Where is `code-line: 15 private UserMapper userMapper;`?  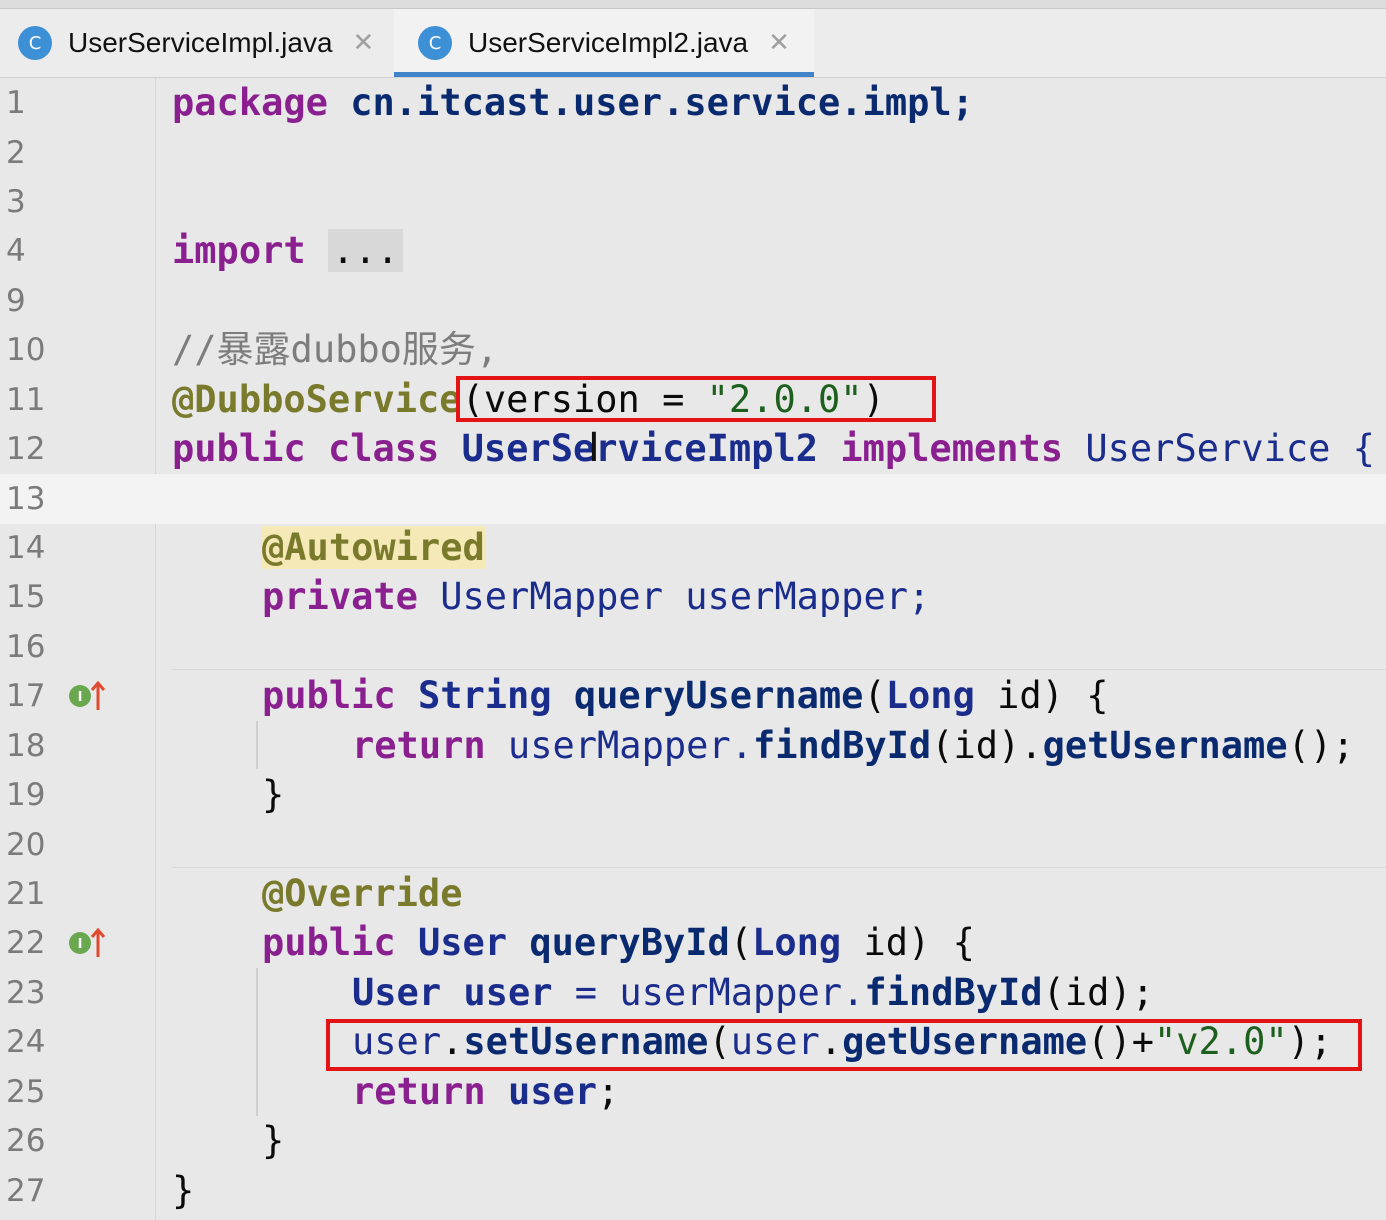 code-line: 15 private UserMapper userMapper; is located at coordinates (693, 597).